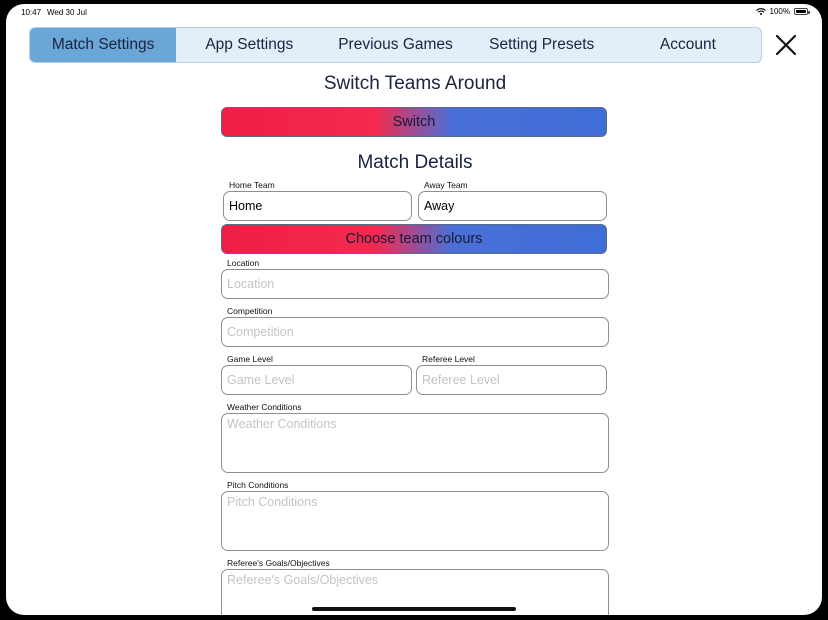 This screenshot has height=620, width=828. I want to click on referee-level-group: Referee Level Referee Level, so click(511, 374).